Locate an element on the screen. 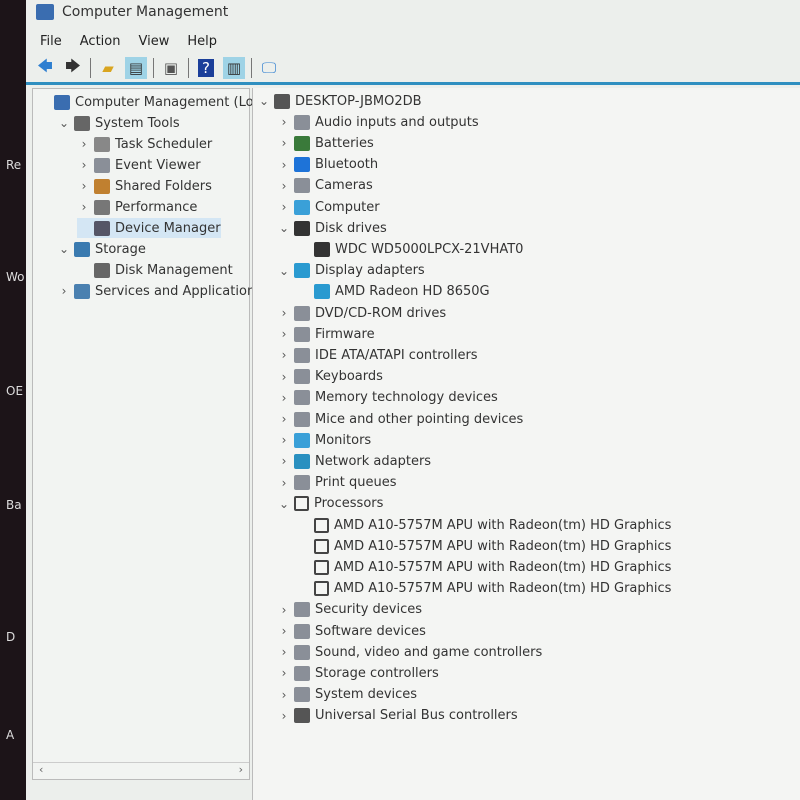 The image size is (800, 800). desktop-icon-label: Re is located at coordinates (13, 165).